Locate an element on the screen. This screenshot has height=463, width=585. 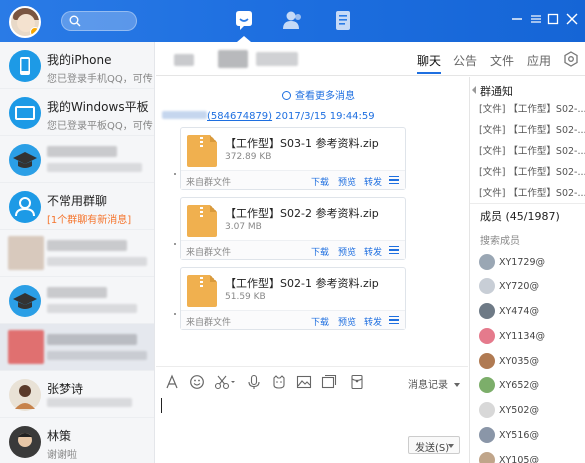
member-item: XY1134@ is located at coordinates (532, 338).